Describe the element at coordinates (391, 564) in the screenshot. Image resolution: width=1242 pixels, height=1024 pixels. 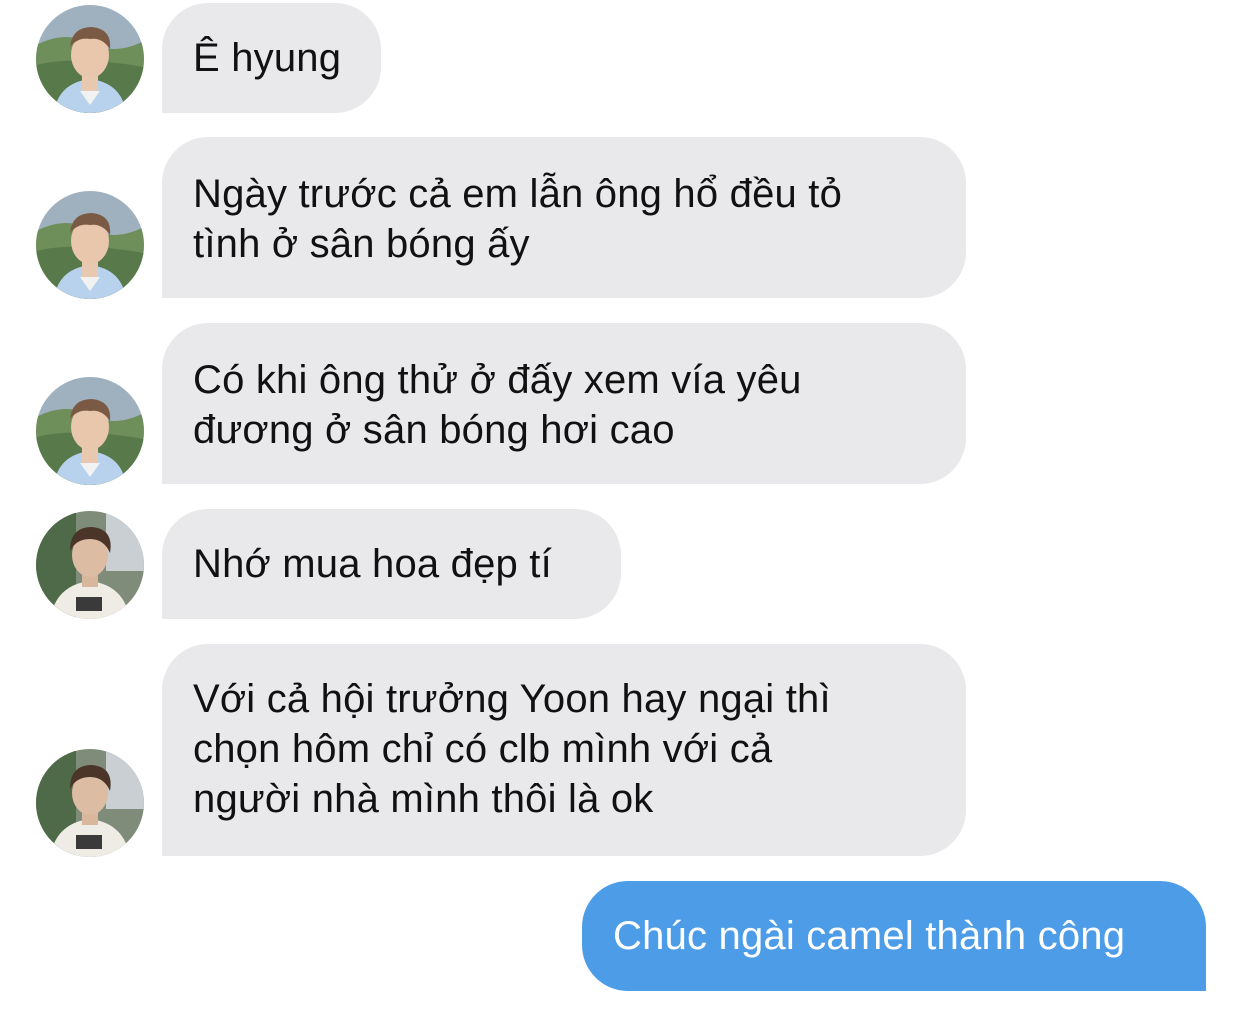
I see `incoming-message-bubble: Nhớ mua hoa đẹp tí` at that location.